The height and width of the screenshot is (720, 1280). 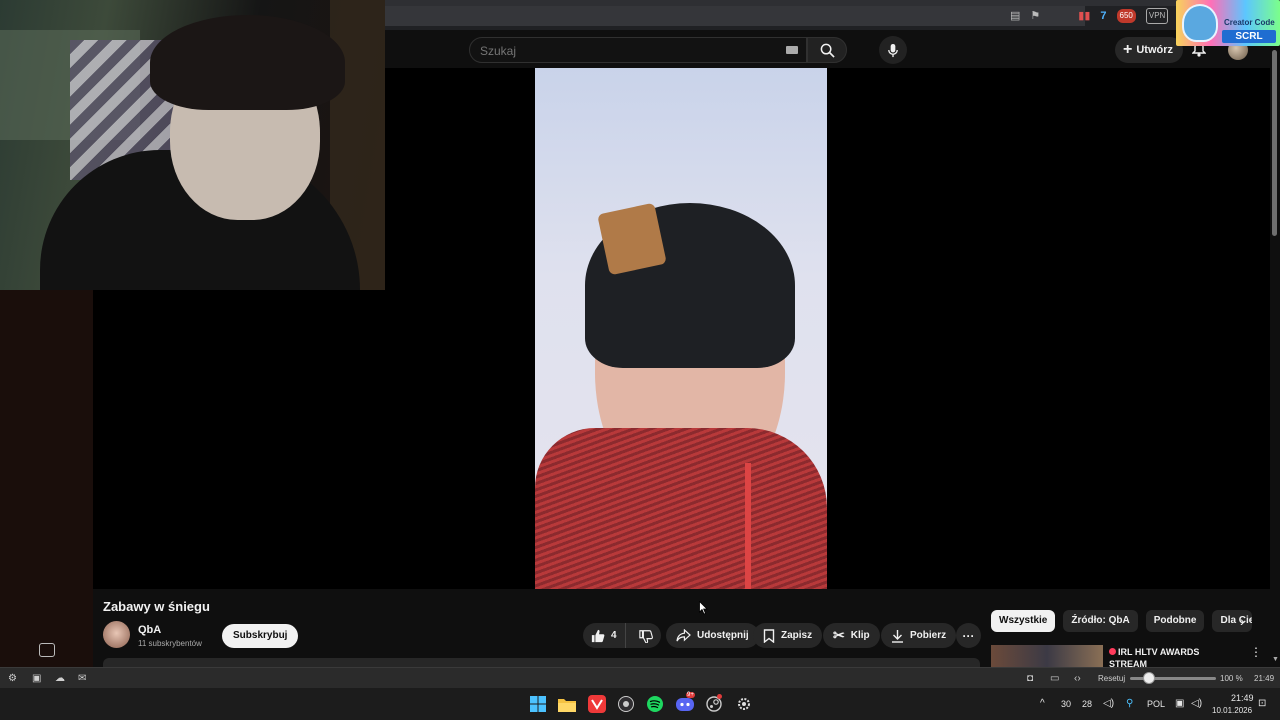 I want to click on taskbar-file-explorer, so click(x=567, y=704).